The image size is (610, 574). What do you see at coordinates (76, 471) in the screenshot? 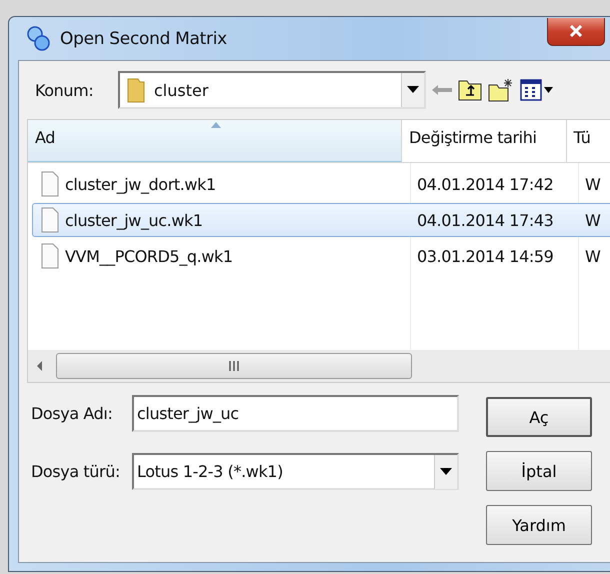
I see `file-type-label: Dosya türü:` at bounding box center [76, 471].